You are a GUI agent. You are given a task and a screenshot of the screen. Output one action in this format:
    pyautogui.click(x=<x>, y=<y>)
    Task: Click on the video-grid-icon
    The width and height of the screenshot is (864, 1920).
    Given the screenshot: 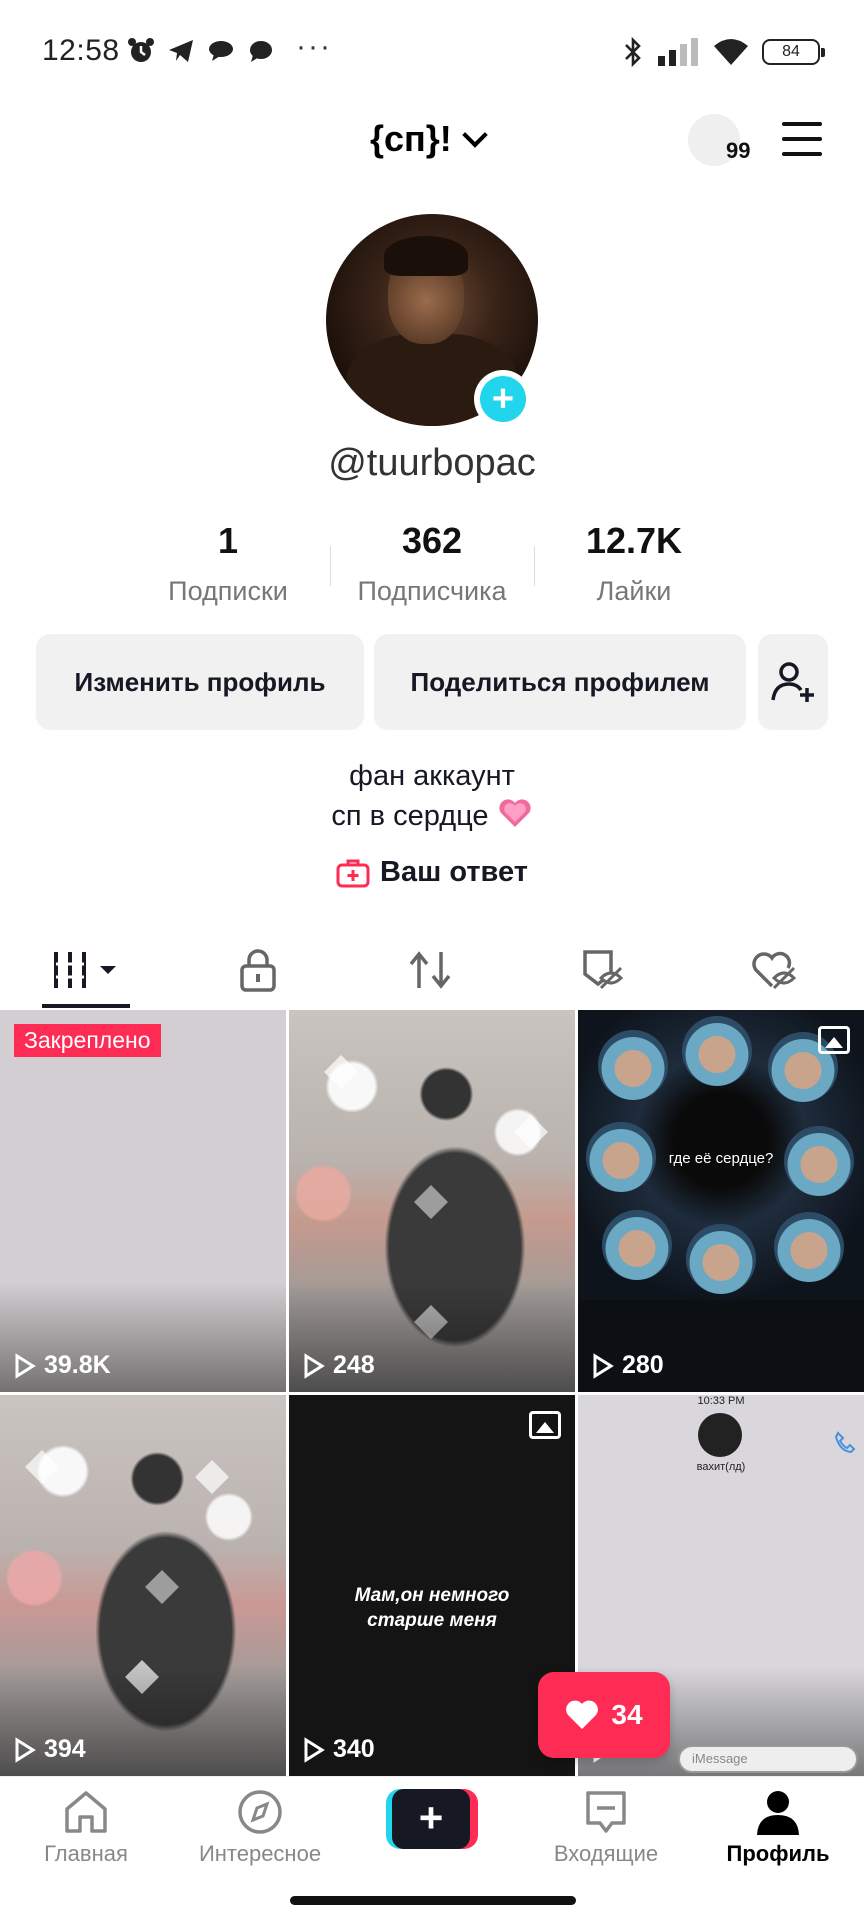 What is the action you would take?
    pyautogui.click(x=85, y=970)
    